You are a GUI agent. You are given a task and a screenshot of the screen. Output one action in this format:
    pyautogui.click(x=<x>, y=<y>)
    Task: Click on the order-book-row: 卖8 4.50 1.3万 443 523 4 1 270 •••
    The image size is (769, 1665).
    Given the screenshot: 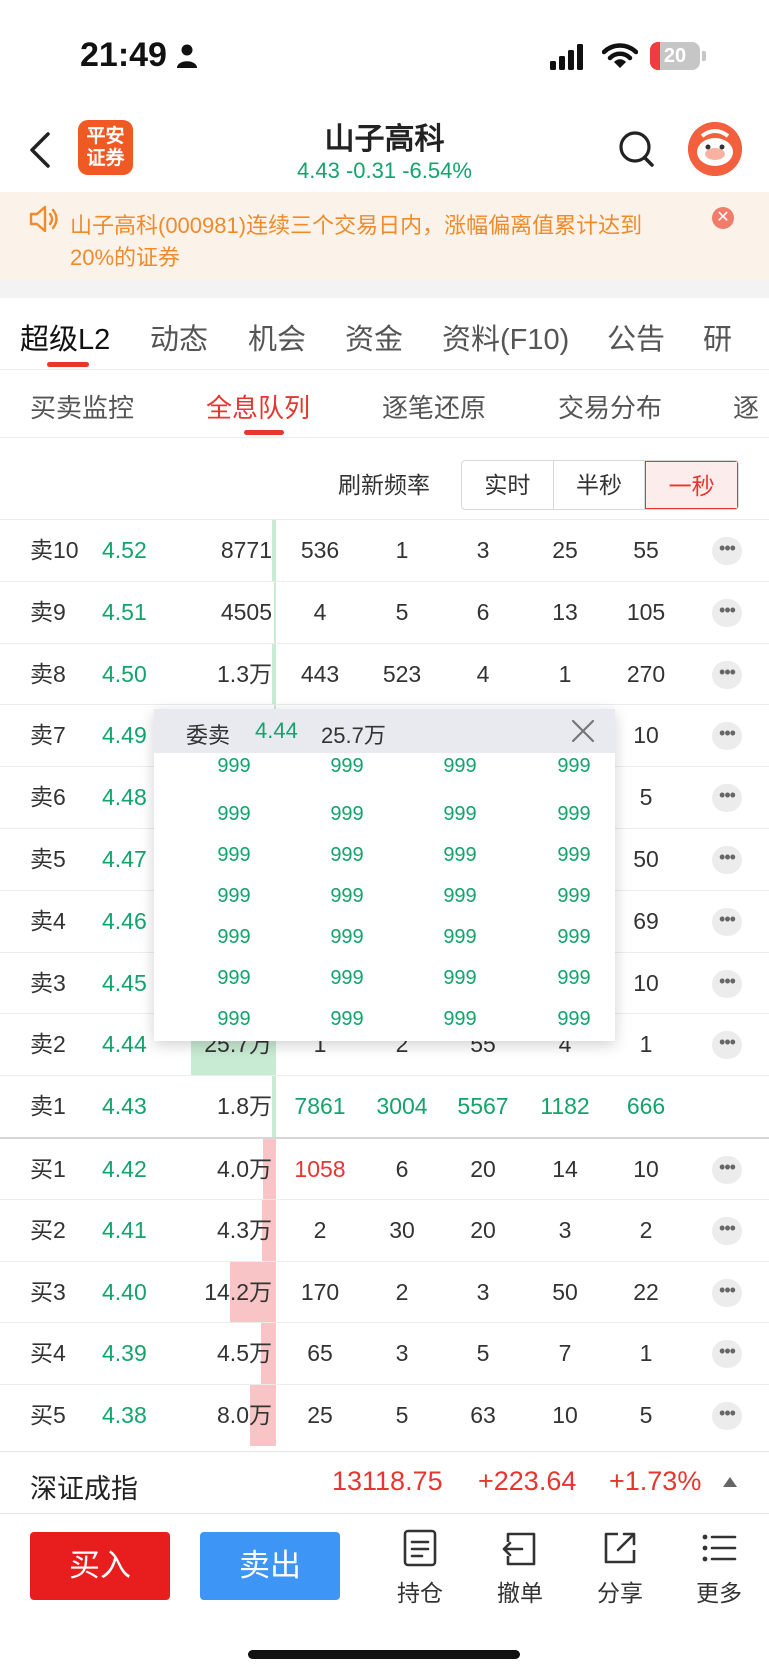 What is the action you would take?
    pyautogui.click(x=384, y=673)
    